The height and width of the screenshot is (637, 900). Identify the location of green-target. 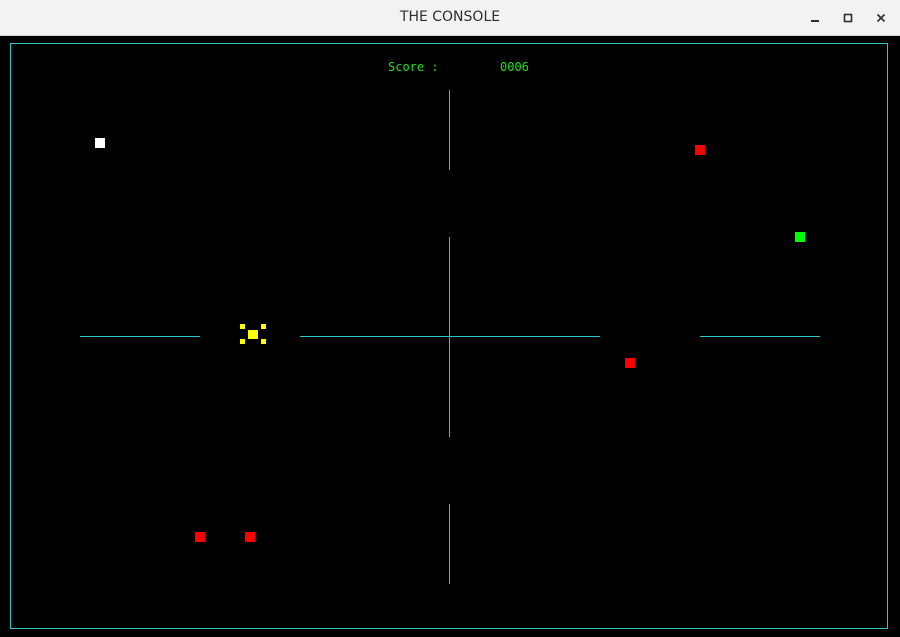
(800, 237).